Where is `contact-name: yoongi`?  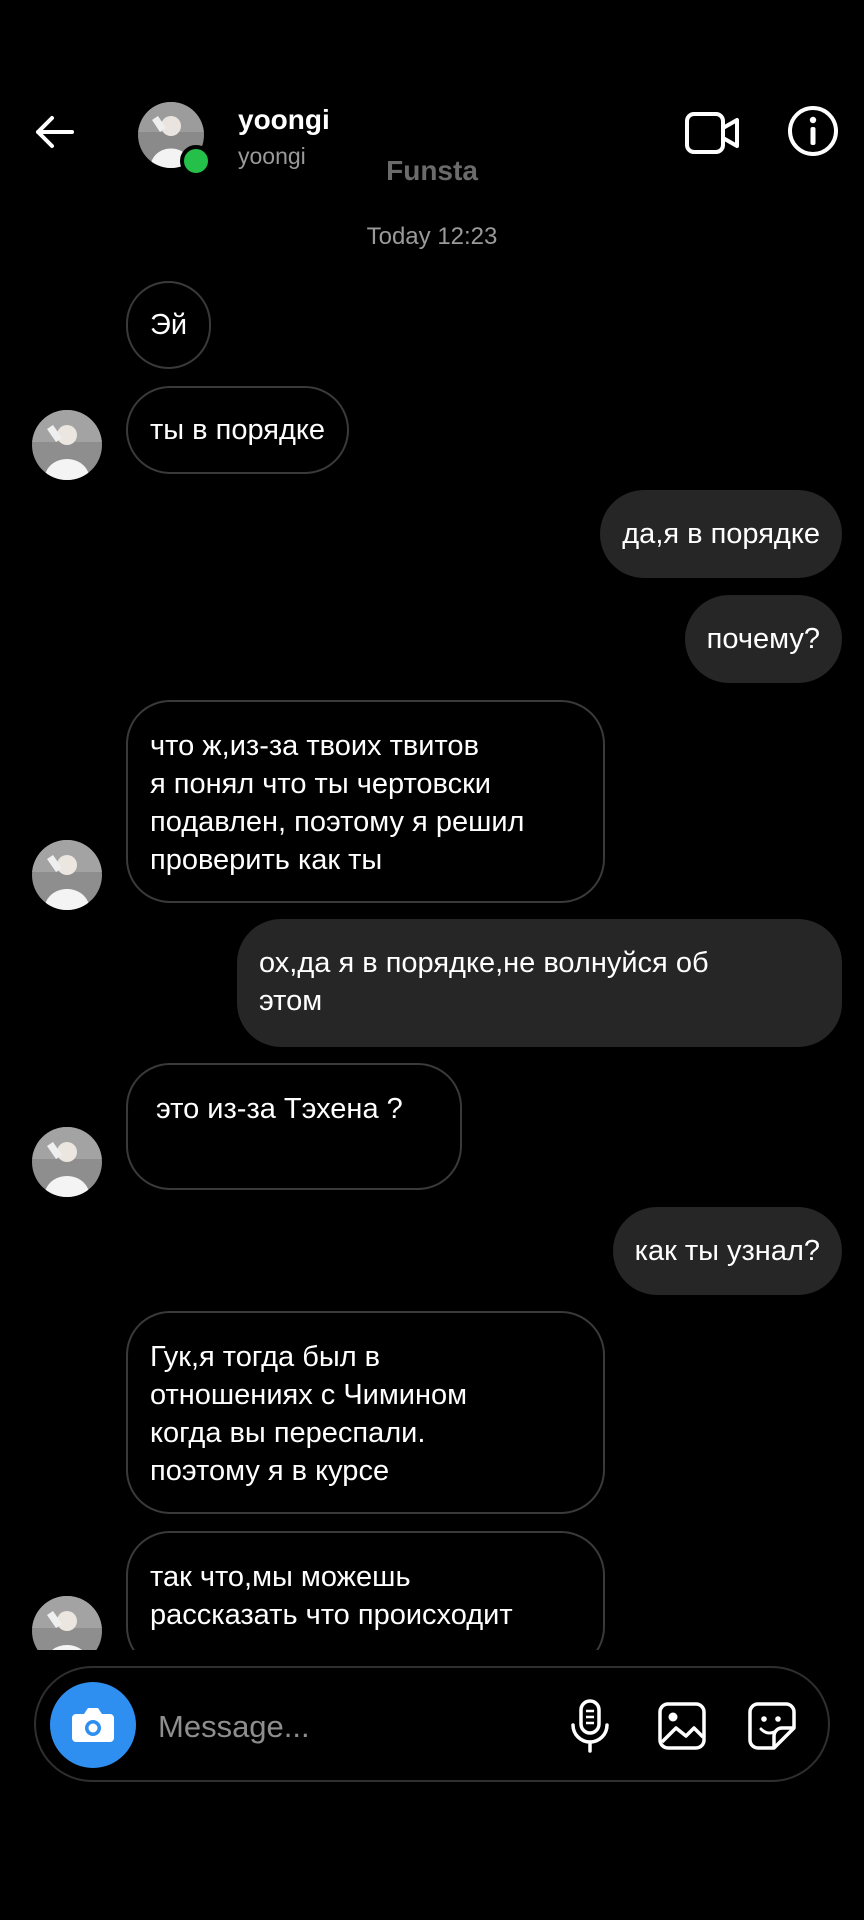
contact-name: yoongi is located at coordinates (284, 120).